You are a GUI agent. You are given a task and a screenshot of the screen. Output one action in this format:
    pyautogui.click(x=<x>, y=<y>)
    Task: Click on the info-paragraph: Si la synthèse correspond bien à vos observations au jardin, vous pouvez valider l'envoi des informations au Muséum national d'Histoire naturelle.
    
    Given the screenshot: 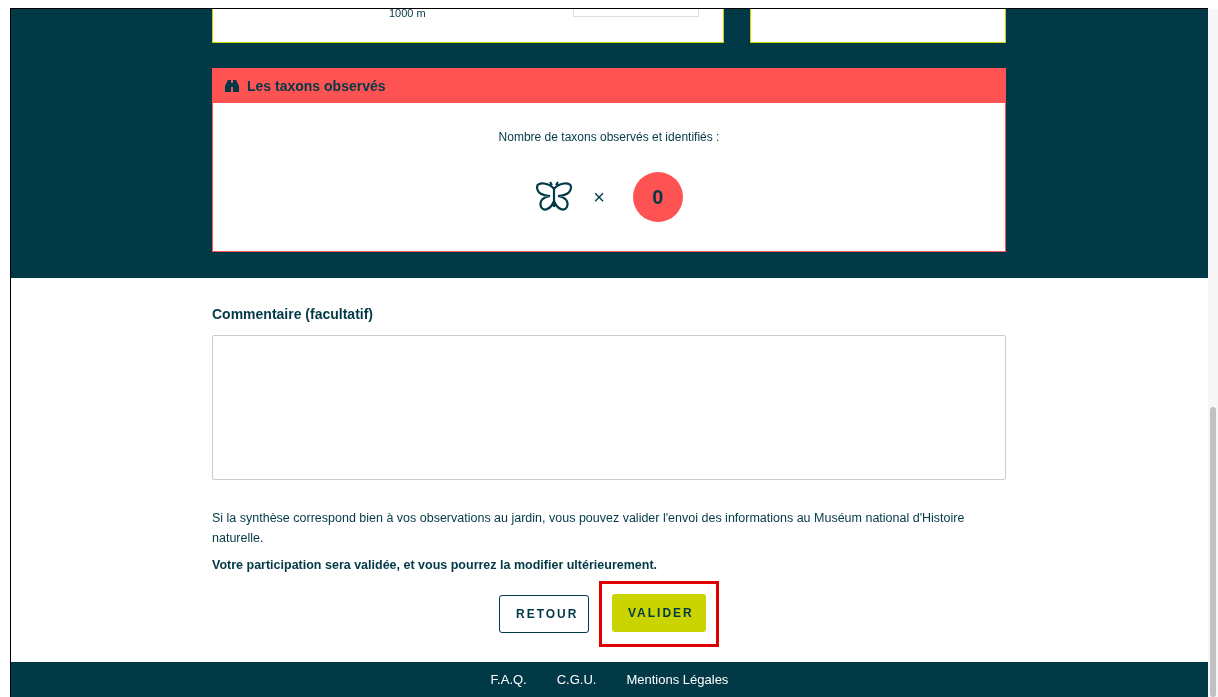 What is the action you would take?
    pyautogui.click(x=589, y=528)
    